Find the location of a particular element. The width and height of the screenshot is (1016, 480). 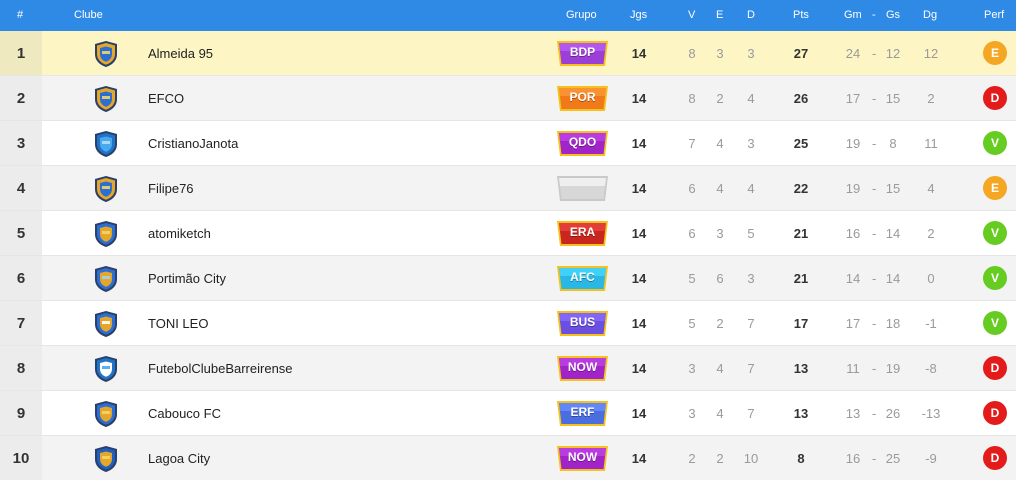

header-club: Clube is located at coordinates (88, 15).